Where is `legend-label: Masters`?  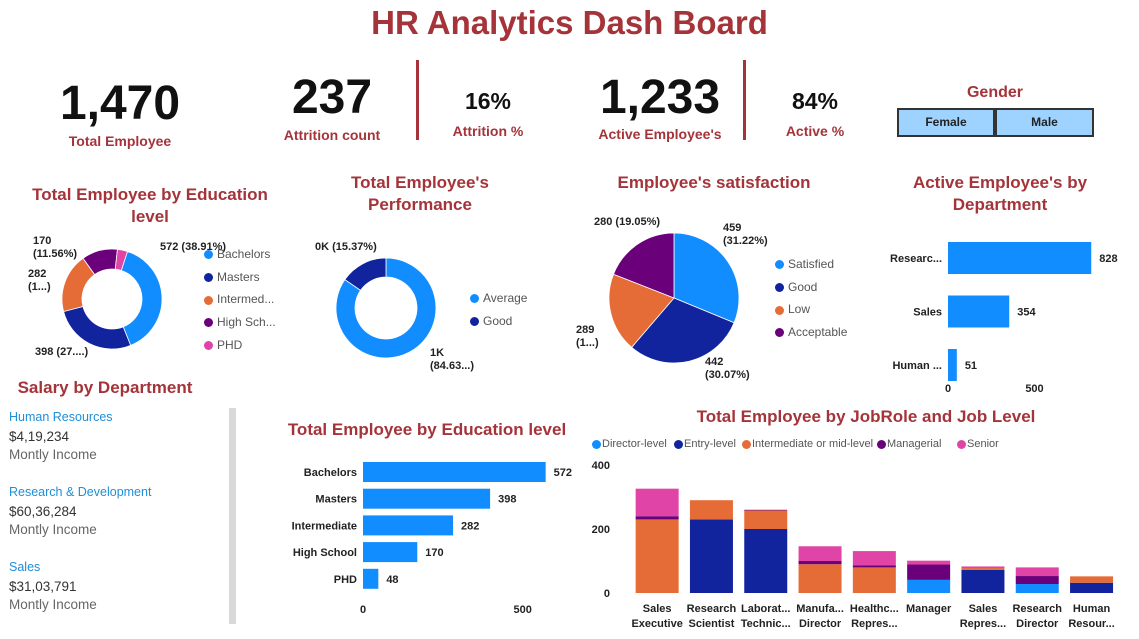 legend-label: Masters is located at coordinates (238, 276).